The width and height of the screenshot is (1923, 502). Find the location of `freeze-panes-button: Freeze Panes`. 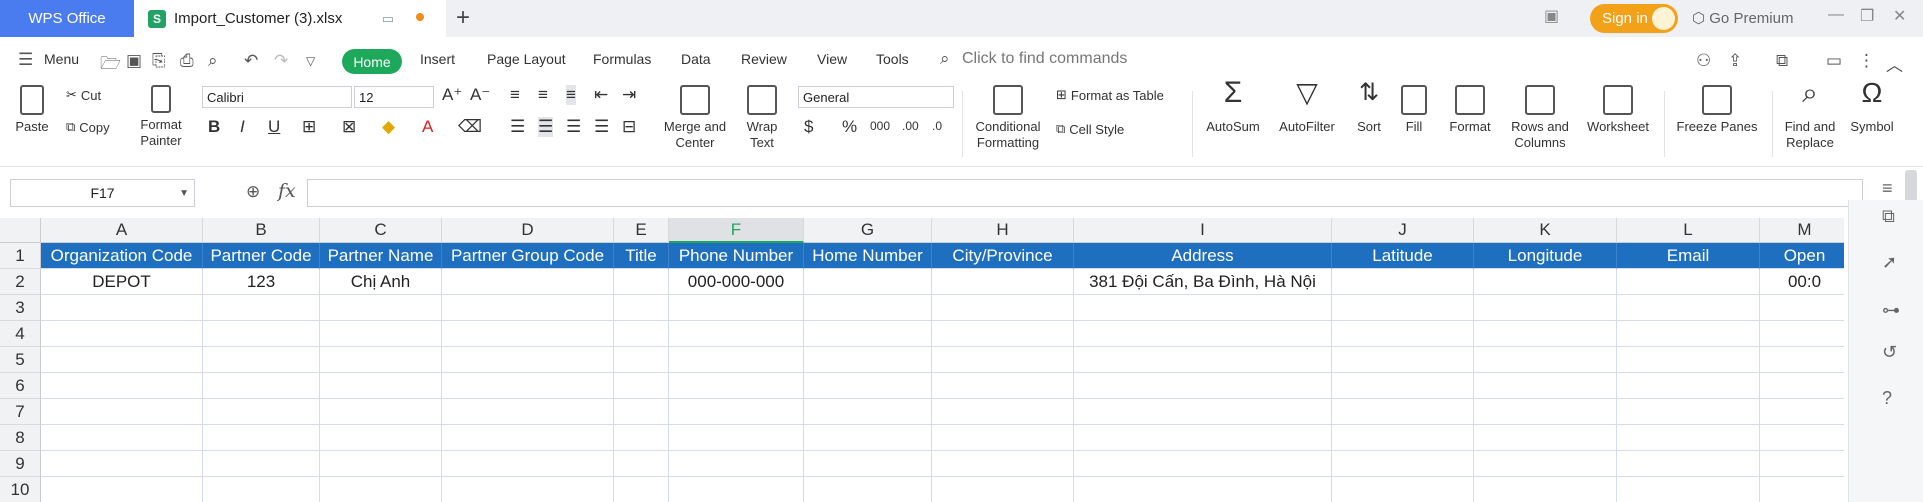

freeze-panes-button: Freeze Panes is located at coordinates (1717, 110).